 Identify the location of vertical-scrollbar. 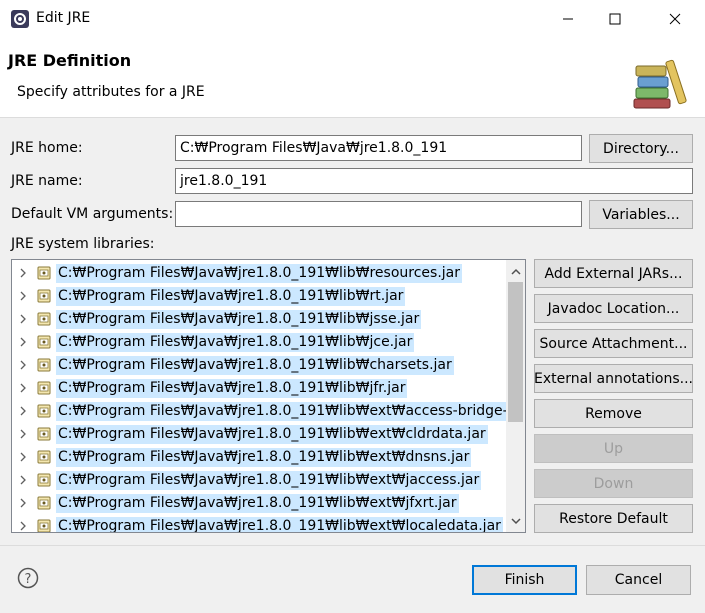
(515, 396).